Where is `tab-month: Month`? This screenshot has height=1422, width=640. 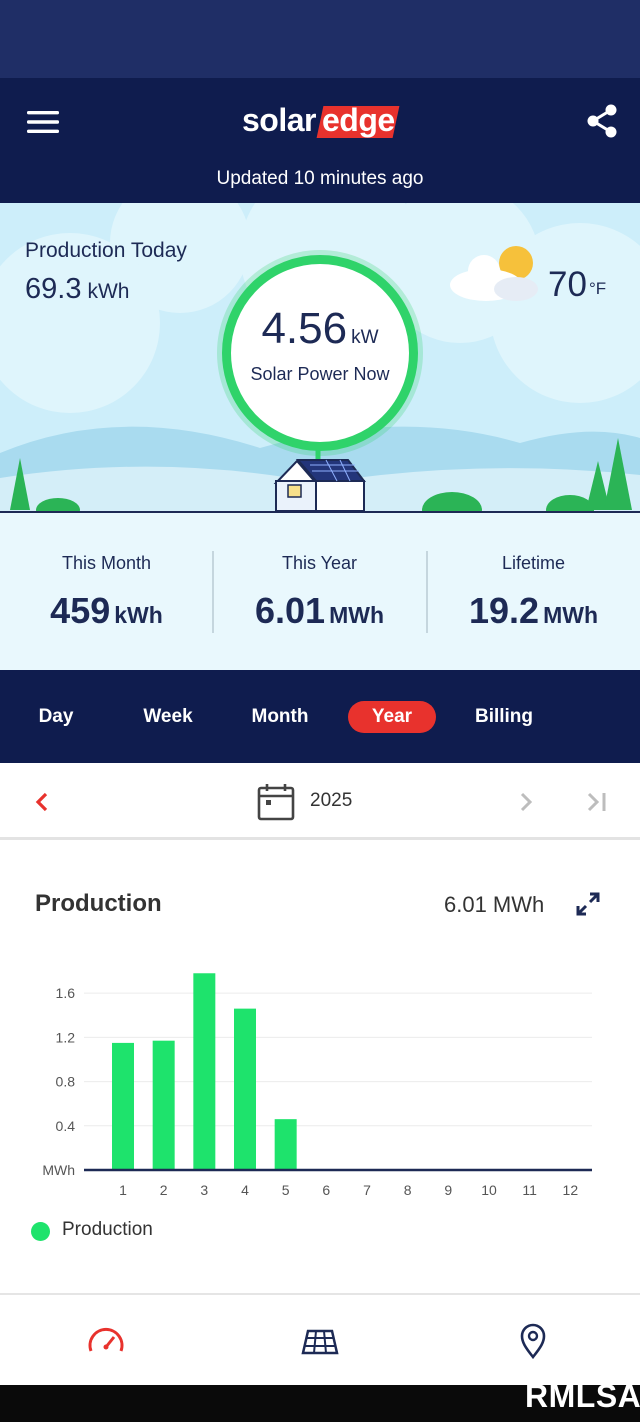 tab-month: Month is located at coordinates (280, 717).